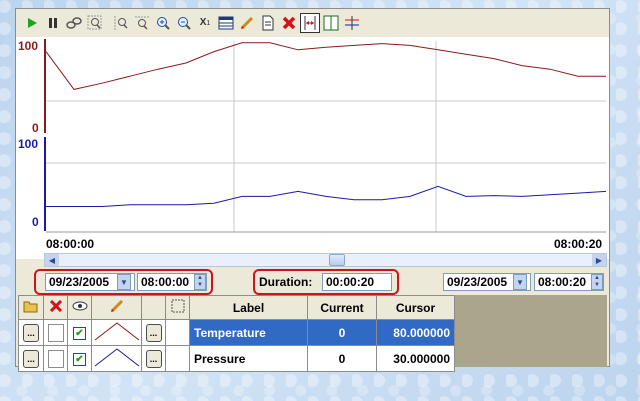 The image size is (640, 401). I want to click on delete-icon, so click(289, 23).